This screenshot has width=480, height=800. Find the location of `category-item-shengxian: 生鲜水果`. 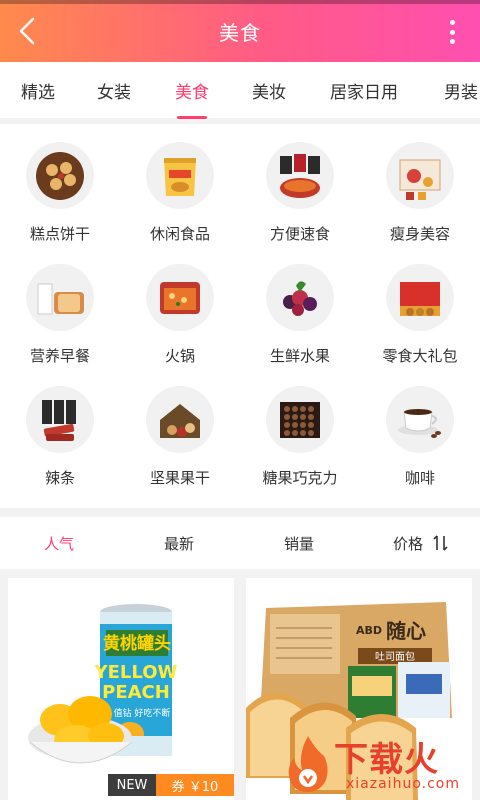

category-item-shengxian: 生鲜水果 is located at coordinates (300, 306).